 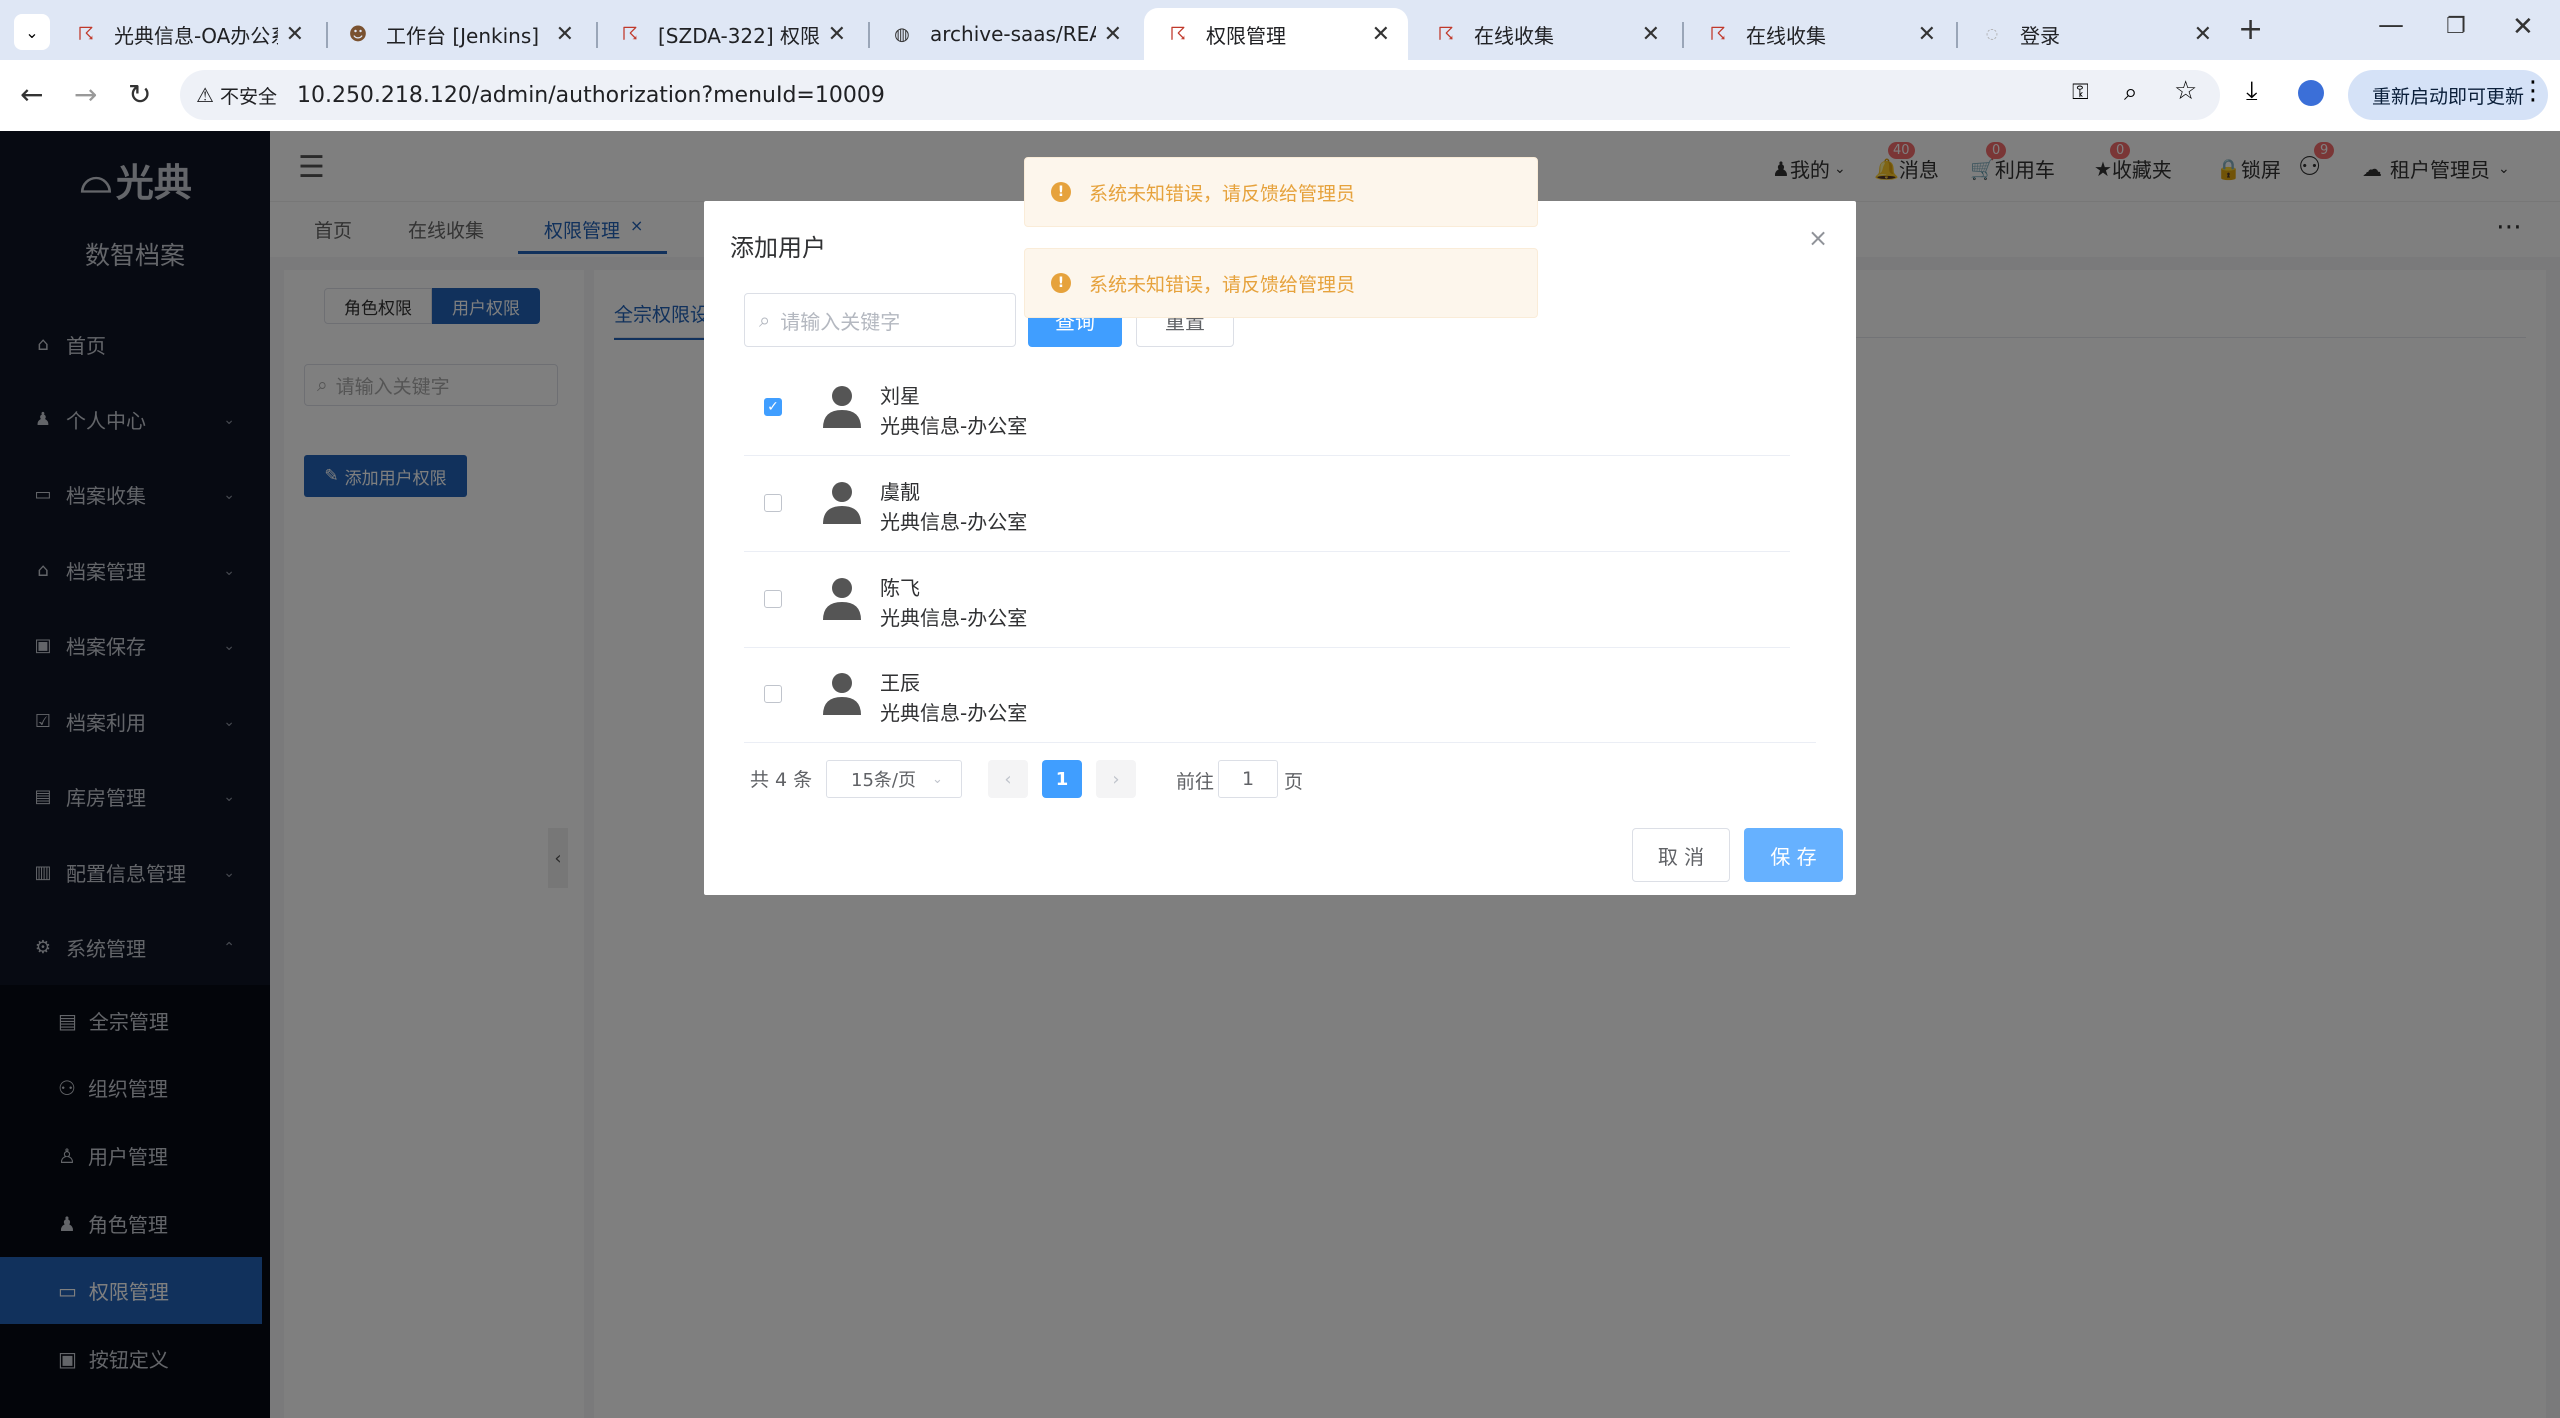 I want to click on save-button: 保 存, so click(x=1793, y=855).